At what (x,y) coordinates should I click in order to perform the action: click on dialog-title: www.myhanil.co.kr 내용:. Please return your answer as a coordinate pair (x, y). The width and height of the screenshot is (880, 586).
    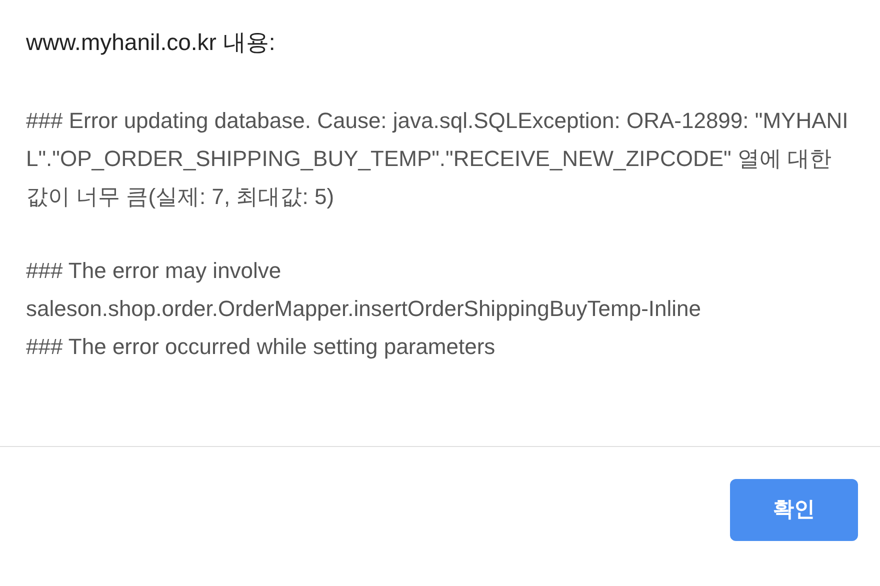
    Looking at the image, I should click on (151, 42).